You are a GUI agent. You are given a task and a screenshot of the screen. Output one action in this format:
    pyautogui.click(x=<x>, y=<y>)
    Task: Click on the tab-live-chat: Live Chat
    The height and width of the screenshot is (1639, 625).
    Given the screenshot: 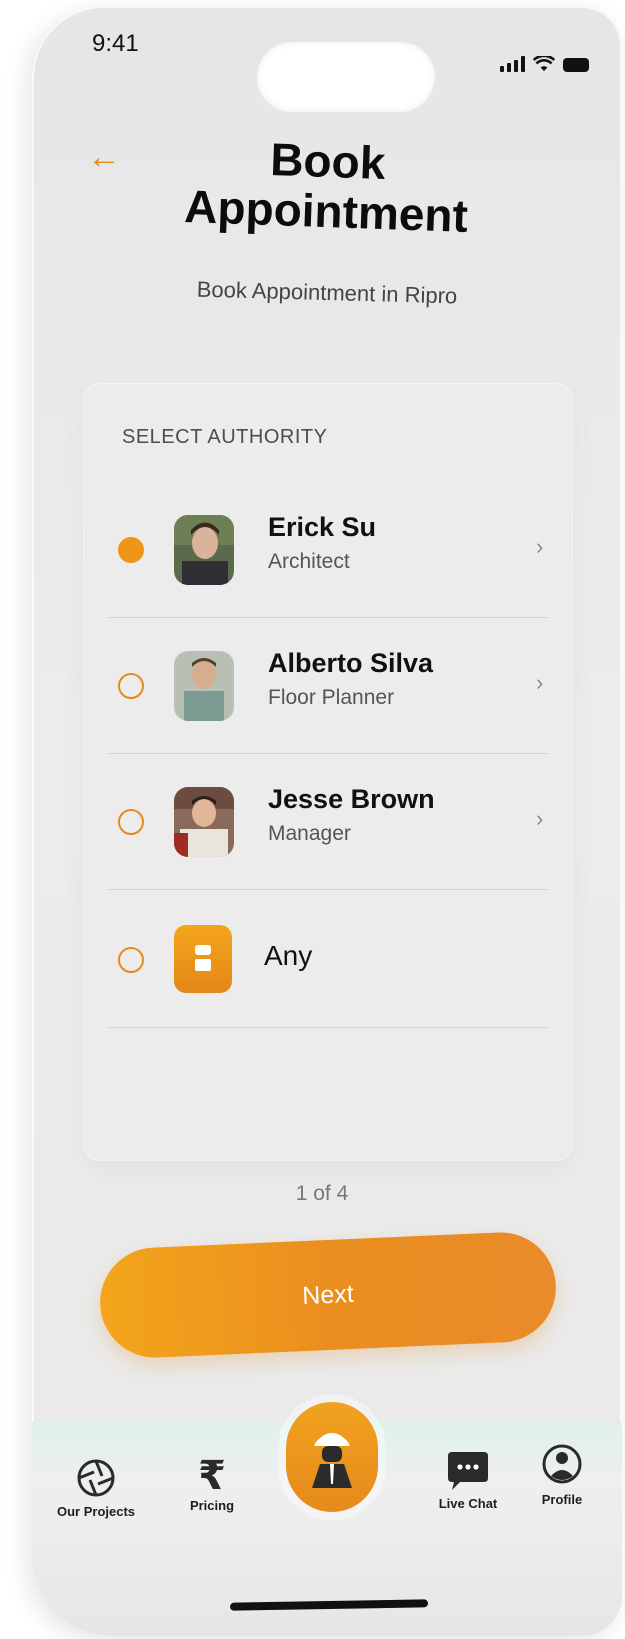 What is the action you would take?
    pyautogui.click(x=468, y=1481)
    